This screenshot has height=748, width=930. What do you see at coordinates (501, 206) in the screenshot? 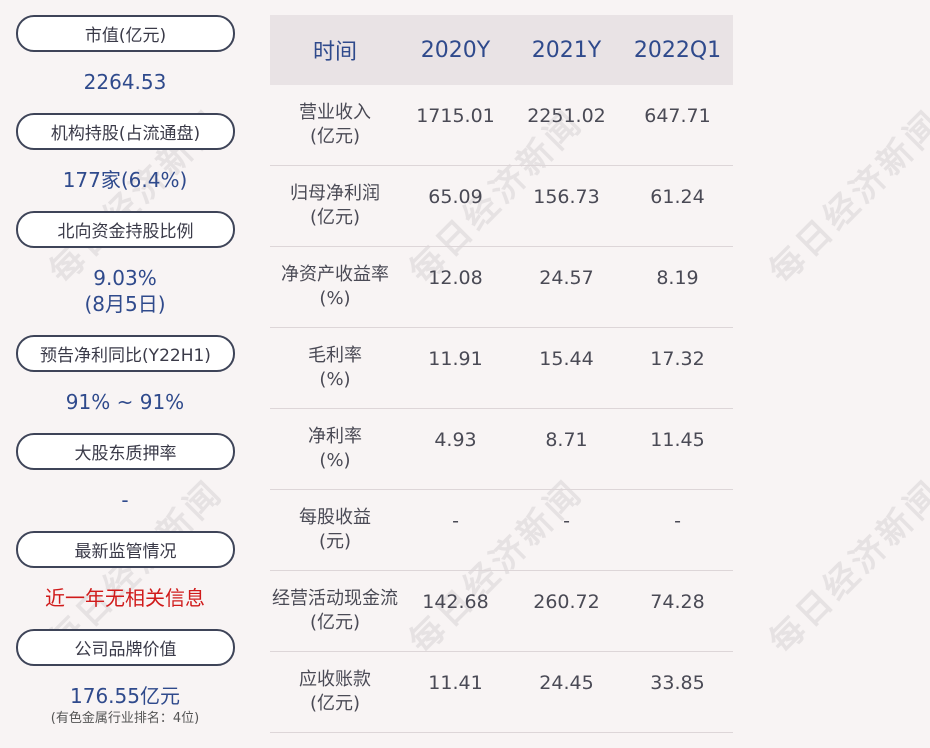
I see `table-row: 归母净利润 (亿元) 65.09 156.73 61.24` at bounding box center [501, 206].